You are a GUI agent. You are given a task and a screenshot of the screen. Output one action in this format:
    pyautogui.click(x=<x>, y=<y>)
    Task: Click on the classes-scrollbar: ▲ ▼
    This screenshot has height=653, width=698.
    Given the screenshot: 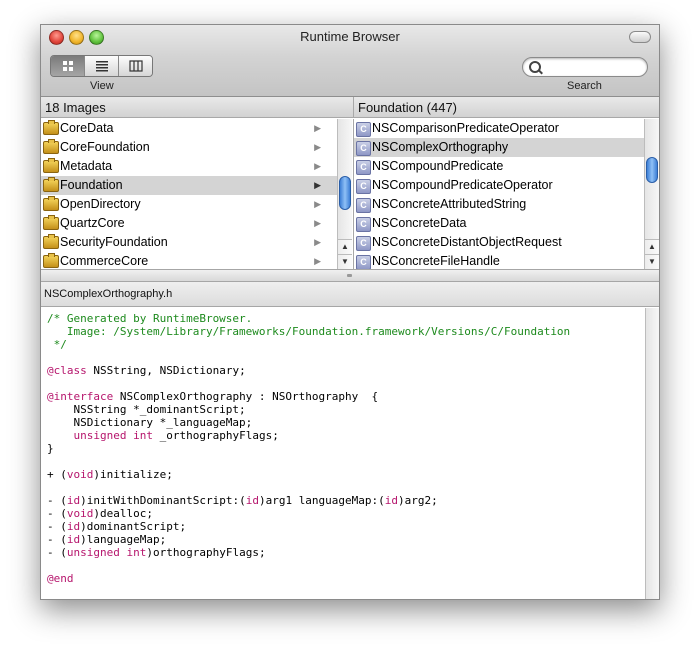 What is the action you would take?
    pyautogui.click(x=651, y=194)
    